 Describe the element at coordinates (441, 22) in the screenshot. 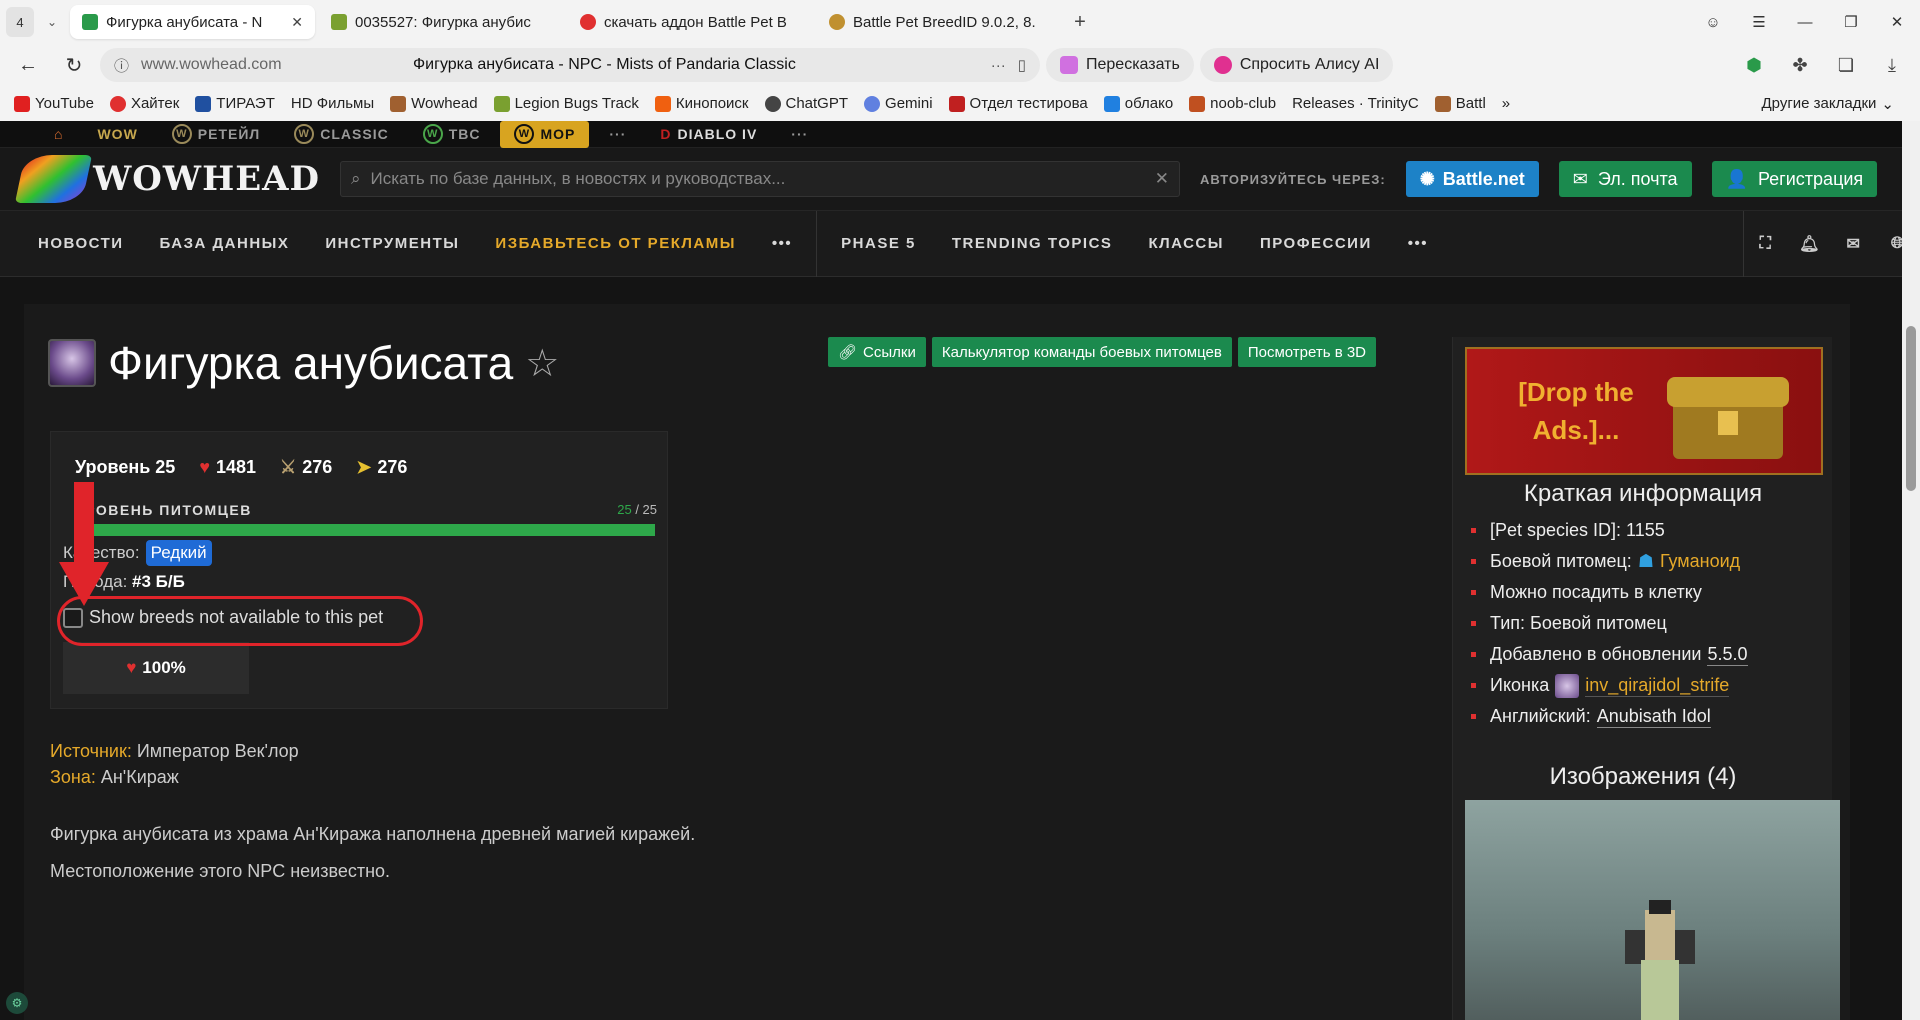

I see `tab-mantis: 0035527: Фигурка анубис` at that location.